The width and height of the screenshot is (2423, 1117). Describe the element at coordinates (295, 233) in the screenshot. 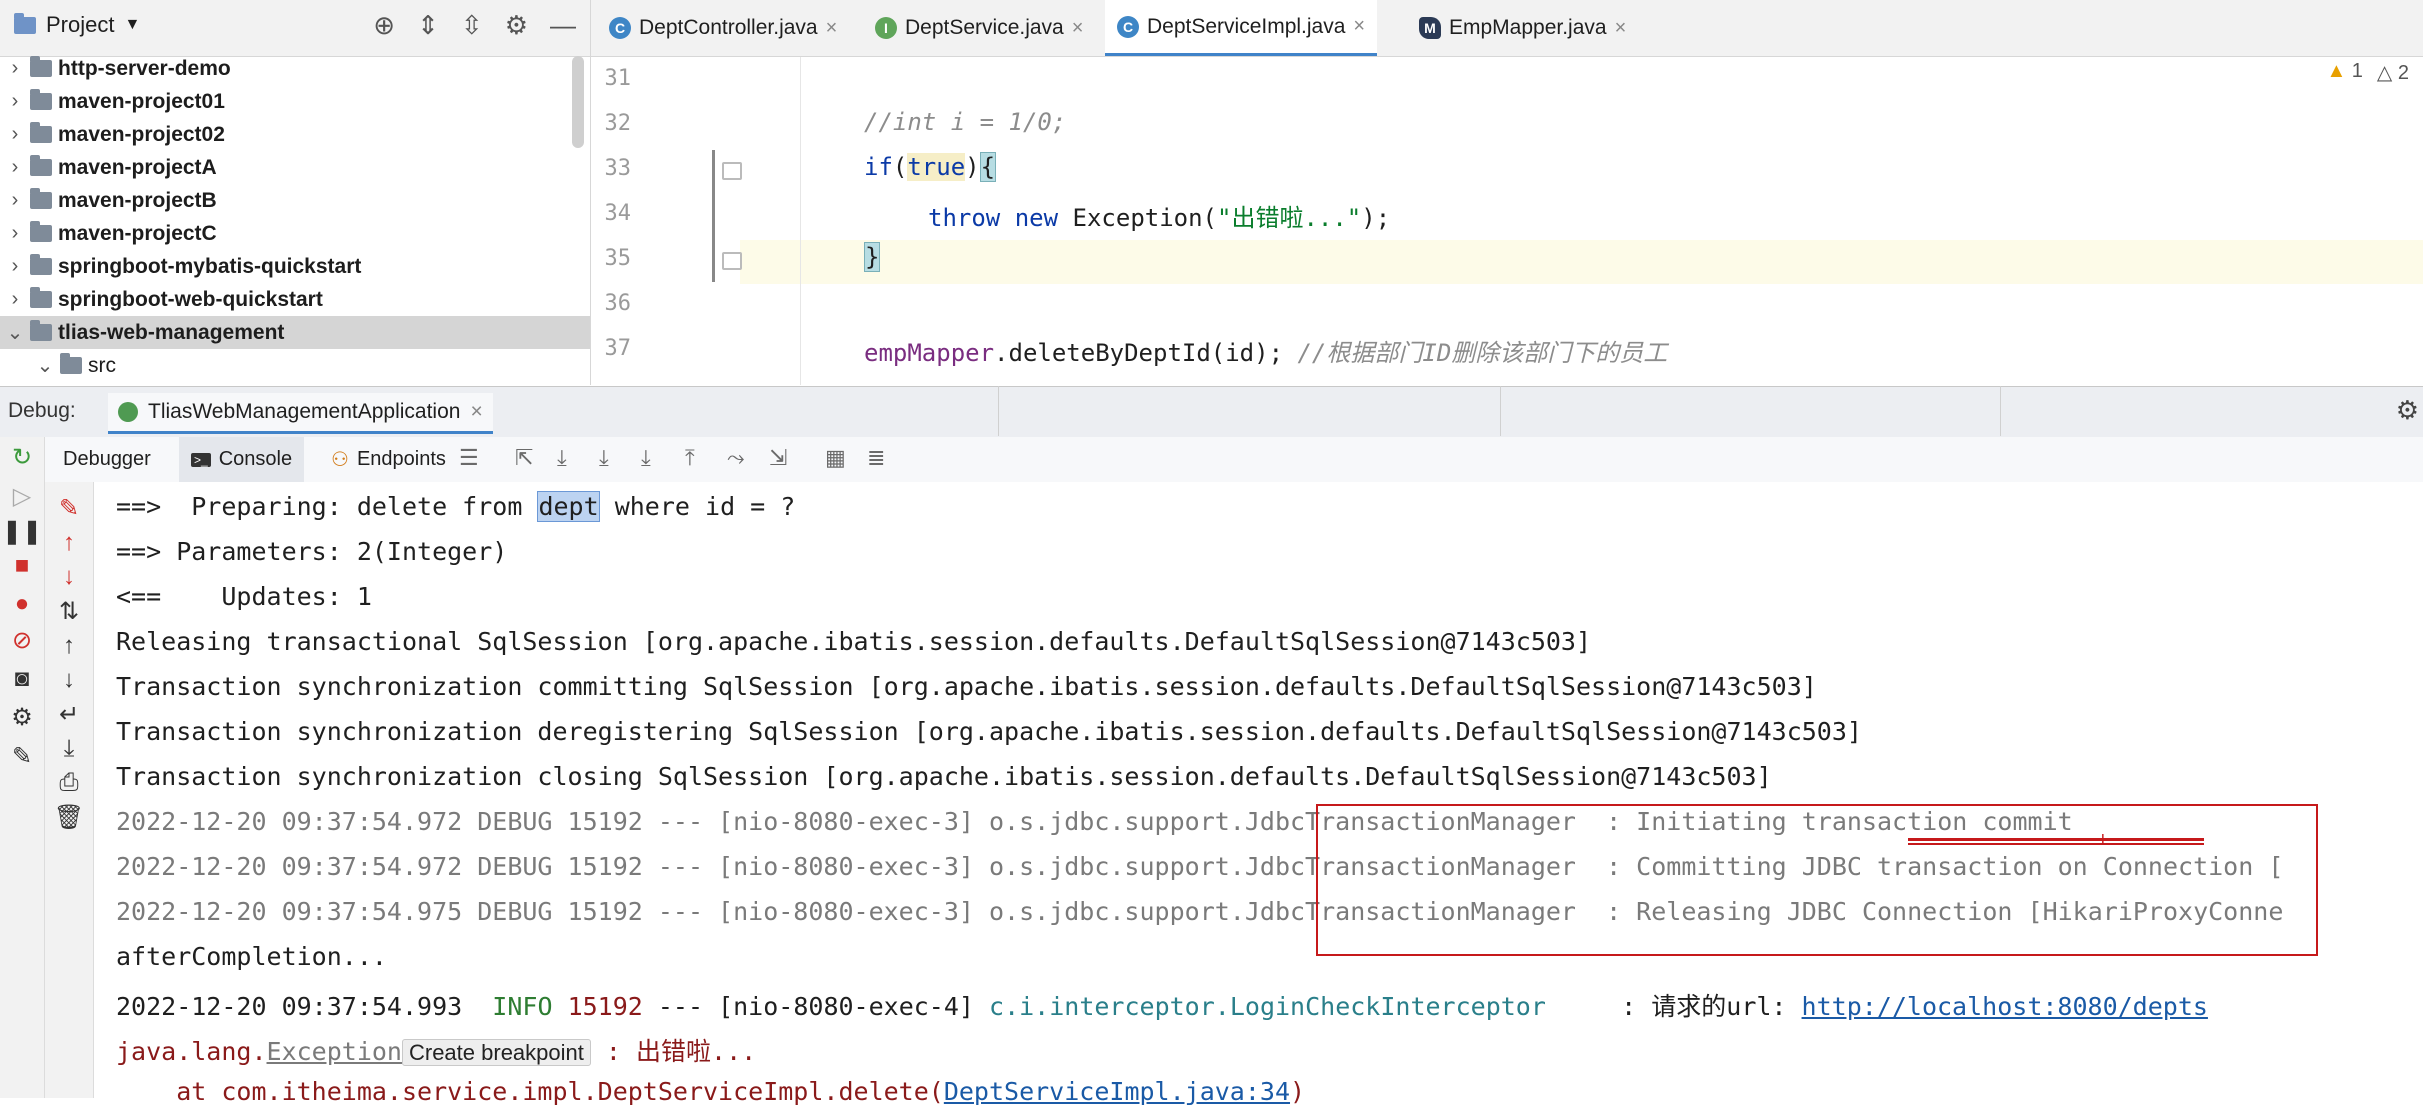

I see `tree-item-maven-projectC: › maven-projectC` at that location.